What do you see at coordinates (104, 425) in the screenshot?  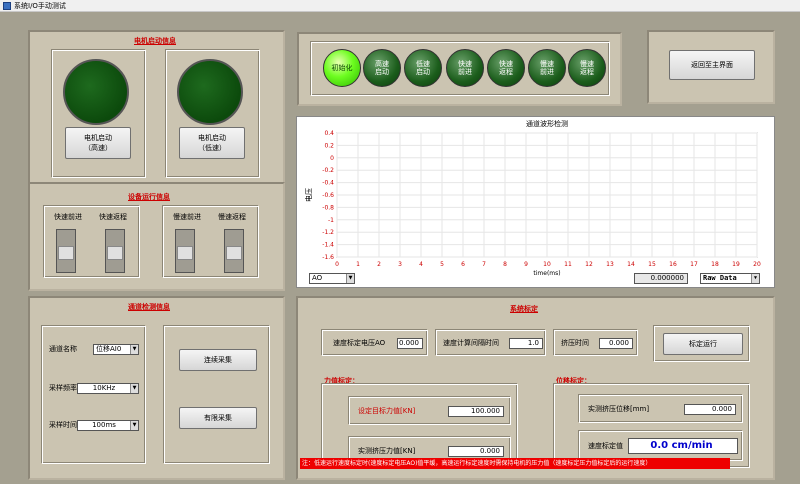 I see `sample-time-value: 100ms` at bounding box center [104, 425].